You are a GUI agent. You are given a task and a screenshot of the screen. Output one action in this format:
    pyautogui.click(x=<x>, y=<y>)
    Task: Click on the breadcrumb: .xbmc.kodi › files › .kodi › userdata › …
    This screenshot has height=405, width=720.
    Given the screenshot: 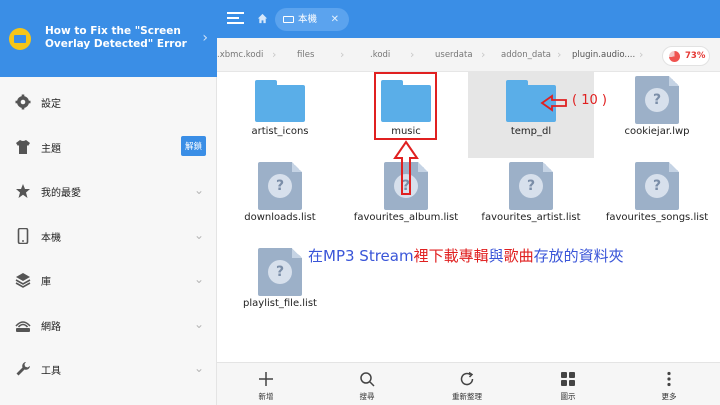 What is the action you would take?
    pyautogui.click(x=468, y=55)
    